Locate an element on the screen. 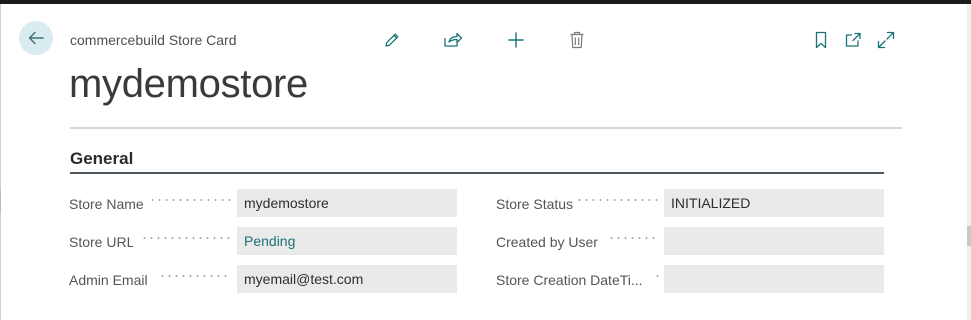 This screenshot has height=320, width=971. plus-icon is located at coordinates (516, 40).